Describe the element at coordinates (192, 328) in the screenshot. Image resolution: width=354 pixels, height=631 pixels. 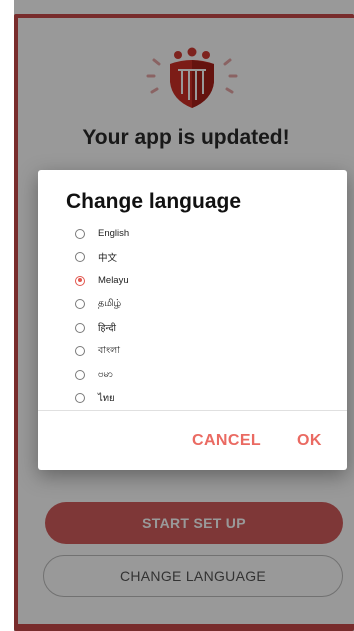
I see `language-option-hindi: हिन्दी` at that location.